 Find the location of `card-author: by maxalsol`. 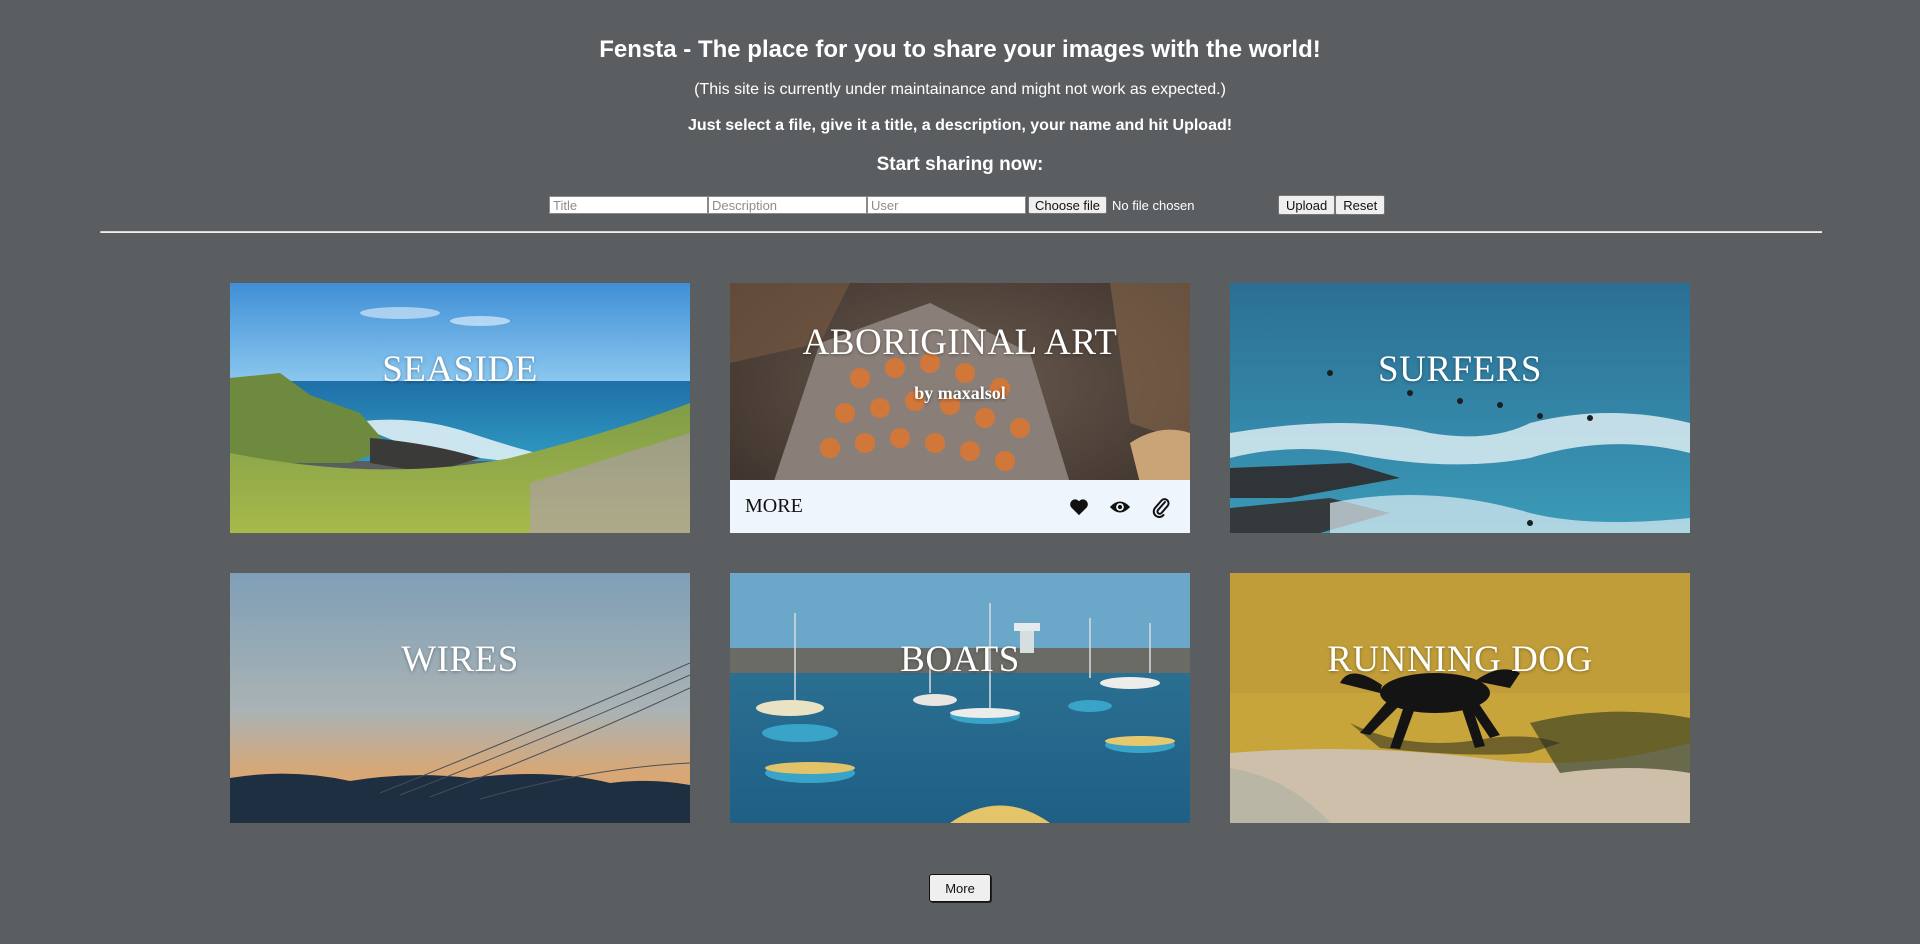

card-author: by maxalsol is located at coordinates (960, 393).